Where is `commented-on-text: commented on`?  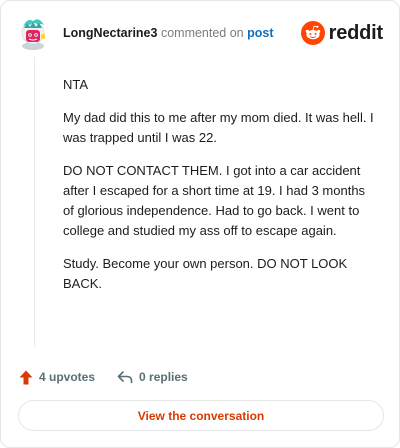
commented-on-text: commented on is located at coordinates (202, 33).